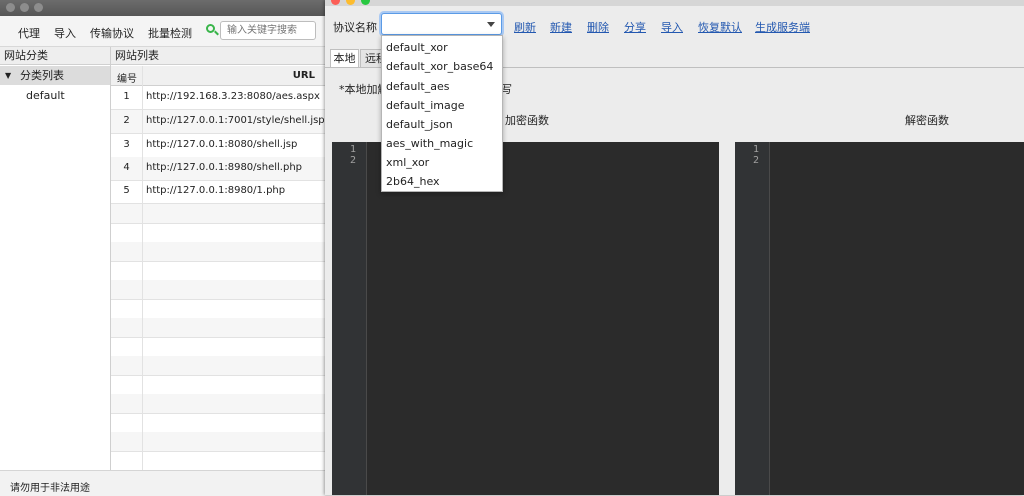 This screenshot has width=1024, height=496. Describe the element at coordinates (142, 268) in the screenshot. I see `column-divider` at that location.